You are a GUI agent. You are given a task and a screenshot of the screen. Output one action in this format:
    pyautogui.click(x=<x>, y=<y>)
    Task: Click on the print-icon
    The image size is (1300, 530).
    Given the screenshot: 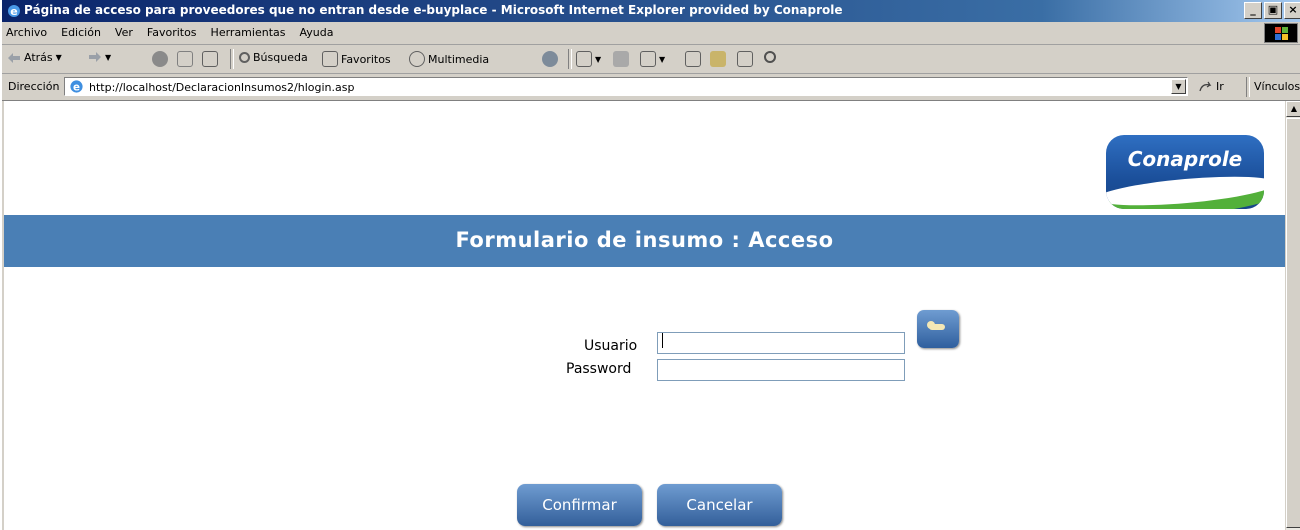 What is the action you would take?
    pyautogui.click(x=621, y=59)
    